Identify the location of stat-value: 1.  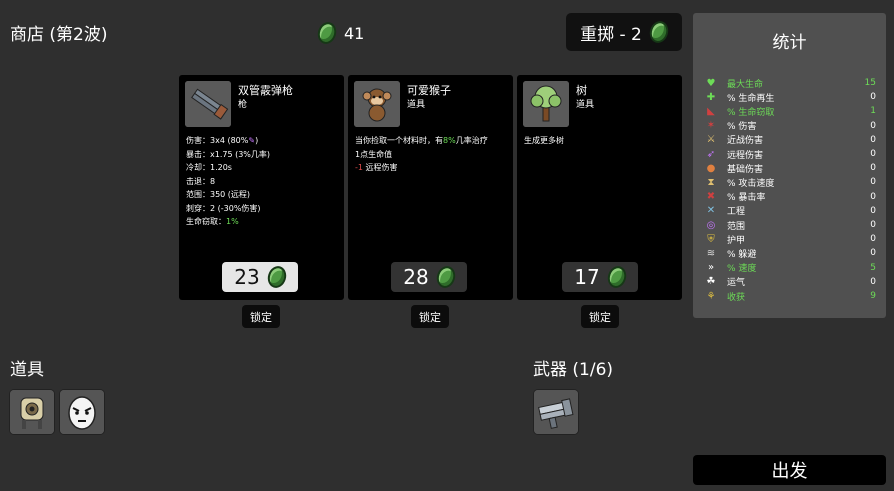
(873, 111).